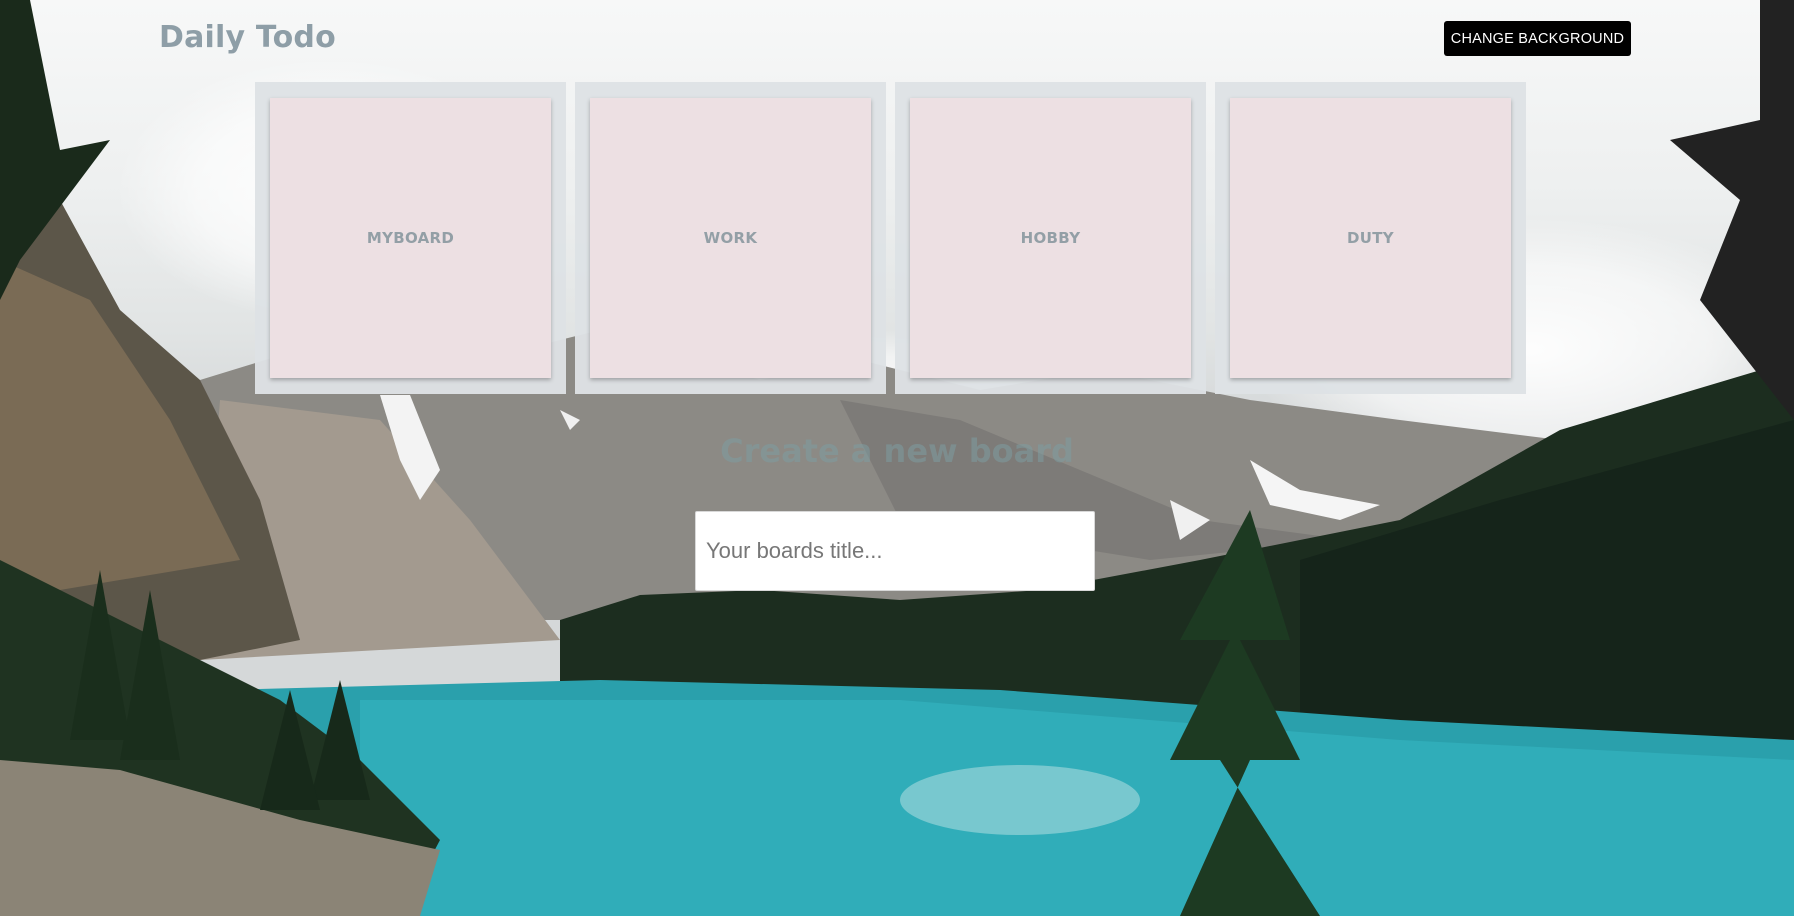  Describe the element at coordinates (1537, 38) in the screenshot. I see `change-background-button: CHANGE BACKGROUND` at that location.